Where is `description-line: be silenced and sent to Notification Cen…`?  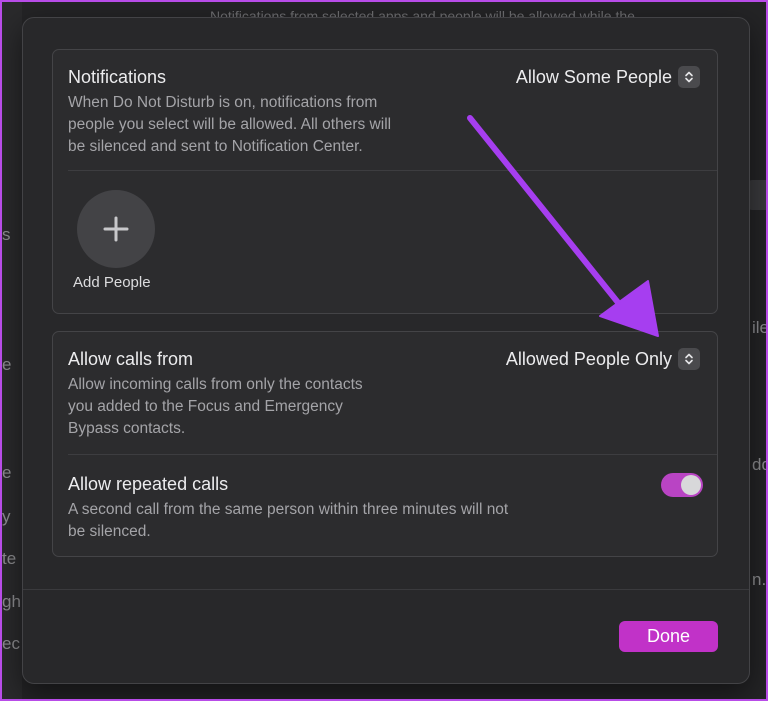 description-line: be silenced and sent to Notification Cen… is located at coordinates (215, 146).